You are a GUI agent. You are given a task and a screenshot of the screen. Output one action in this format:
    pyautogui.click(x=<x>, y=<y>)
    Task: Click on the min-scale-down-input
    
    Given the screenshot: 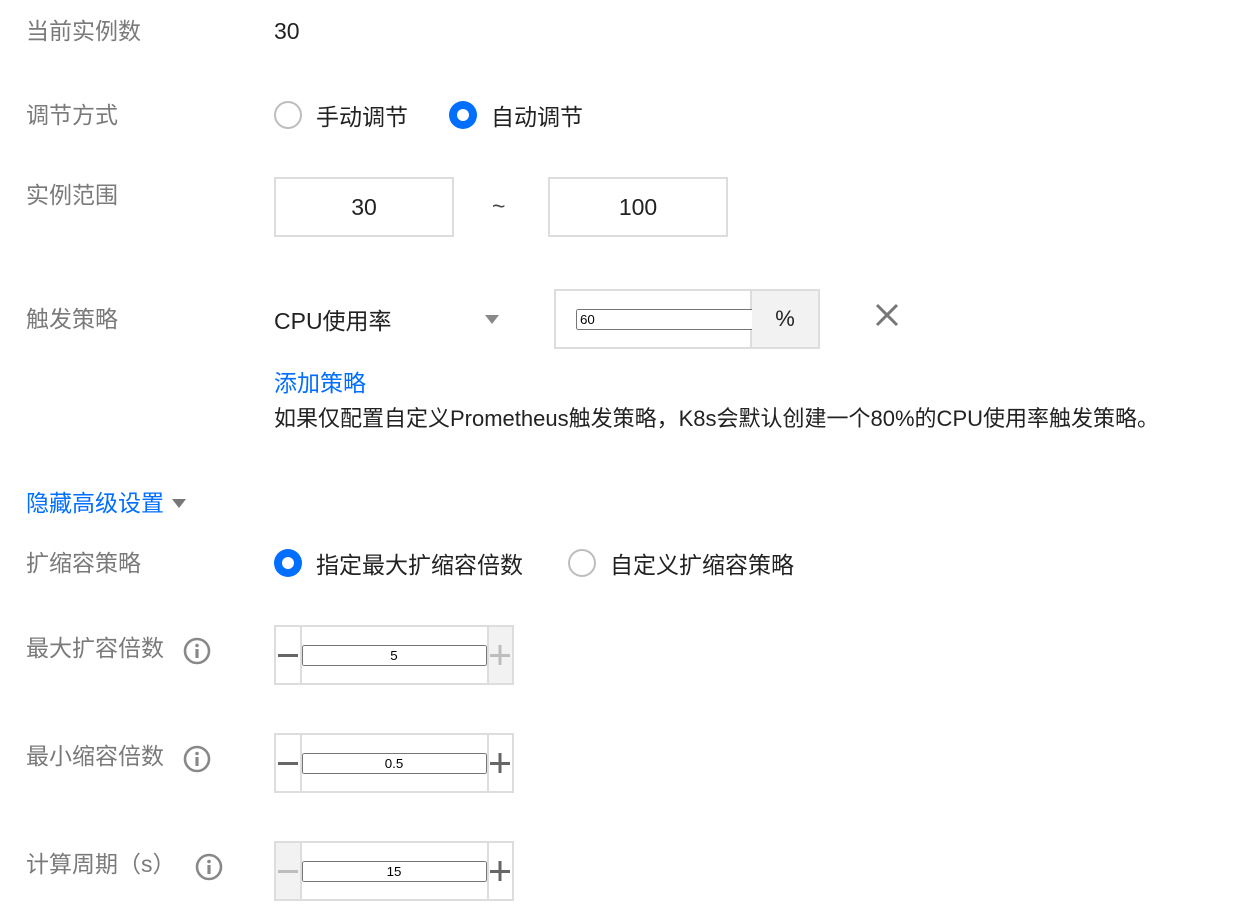 What is the action you would take?
    pyautogui.click(x=394, y=763)
    